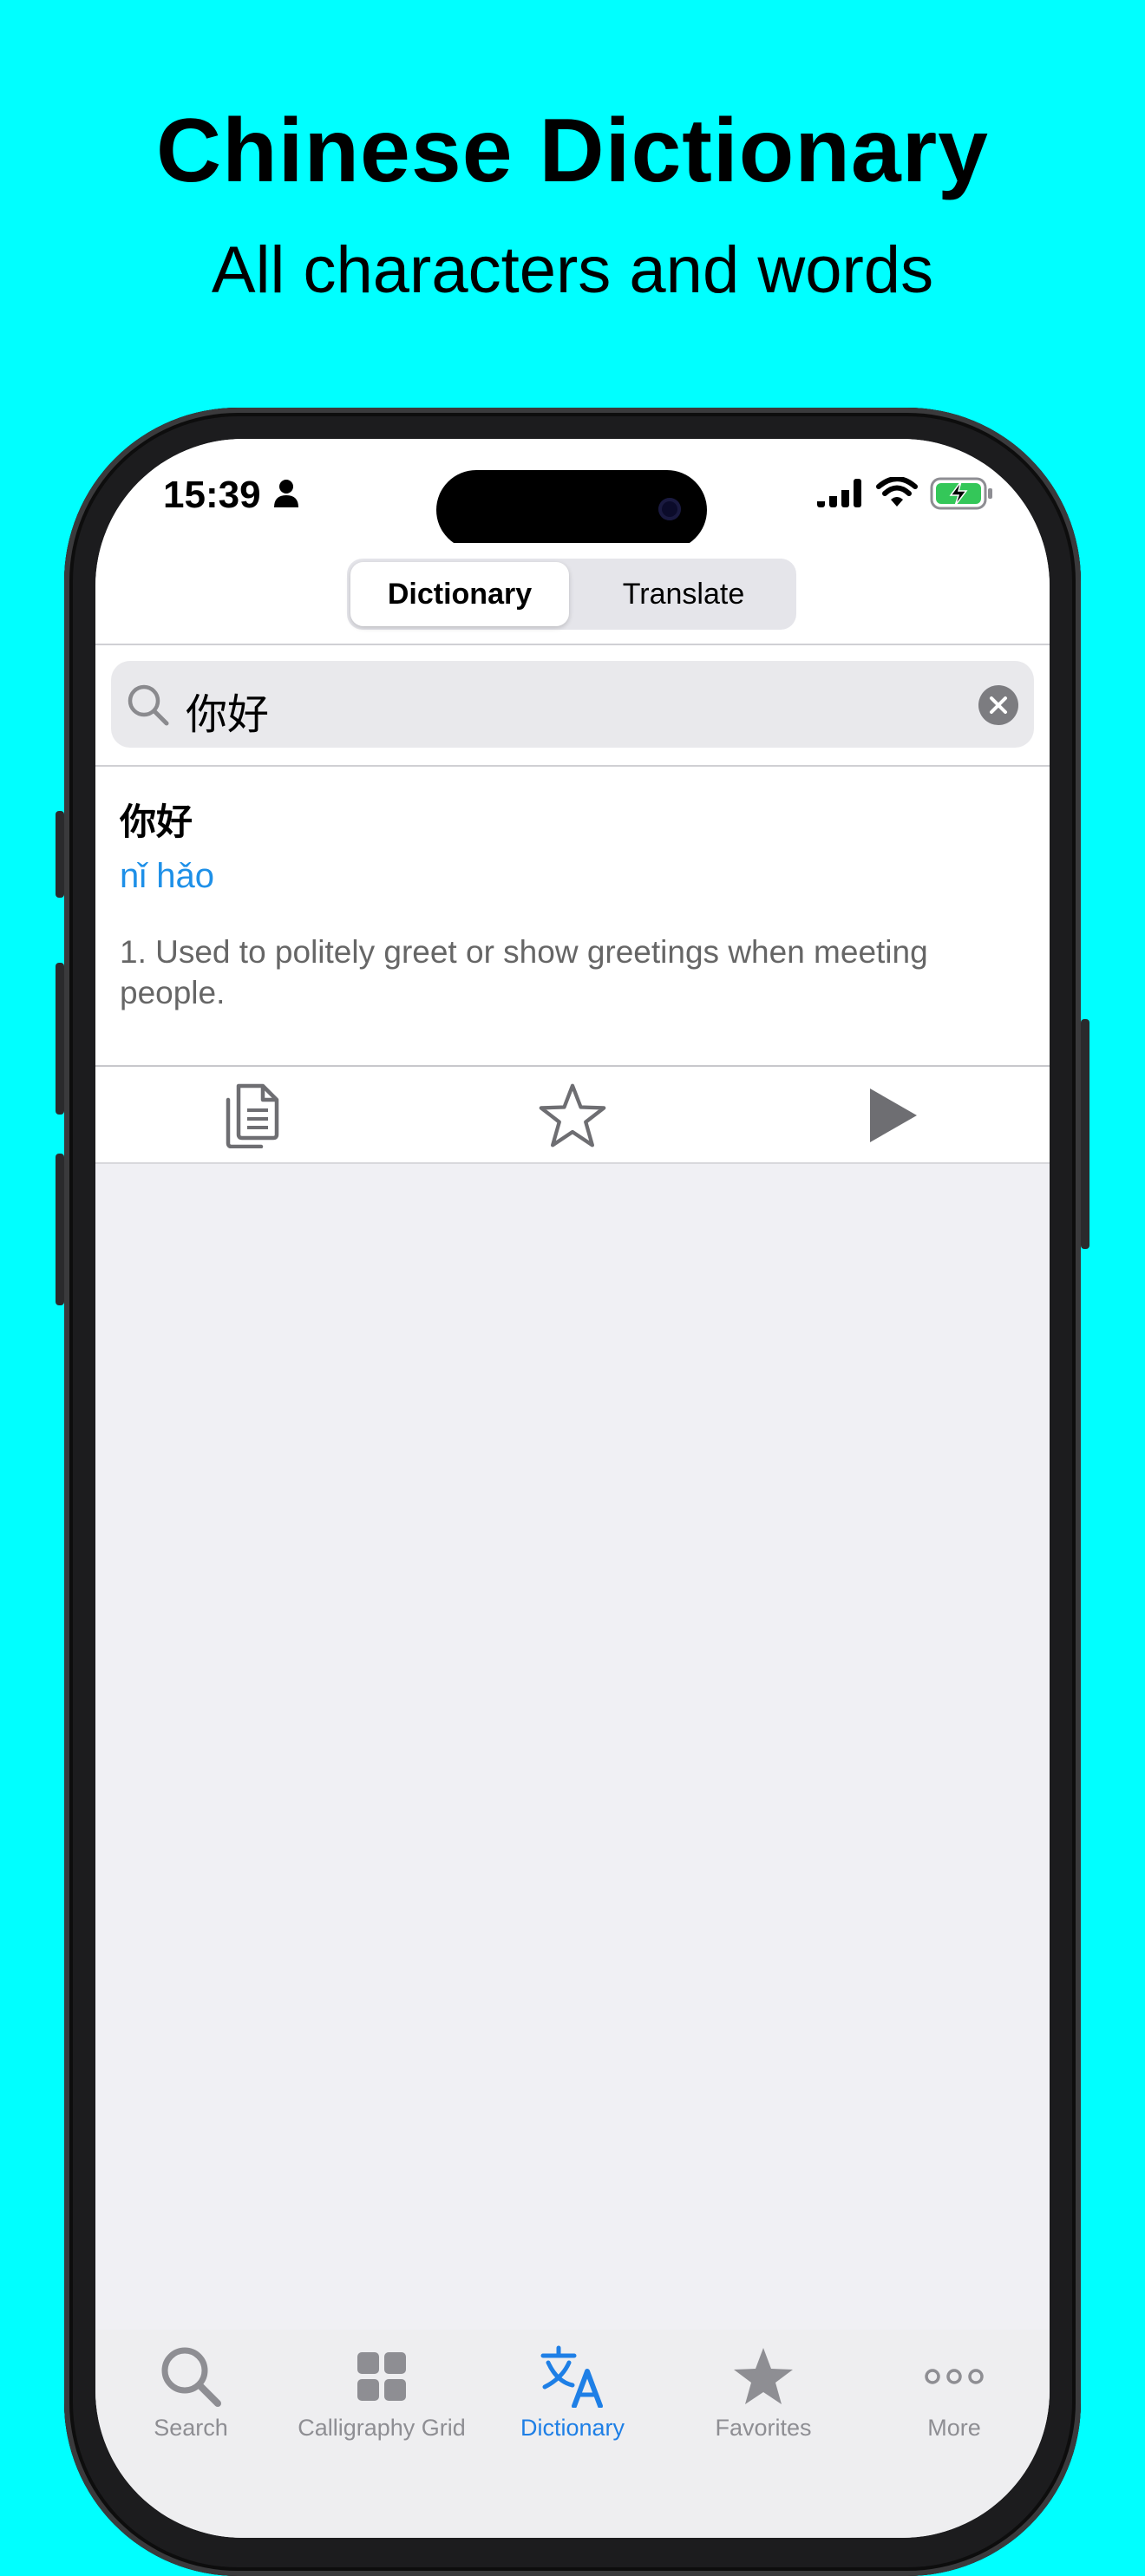 The height and width of the screenshot is (2576, 1145). I want to click on tab-more: More, so click(954, 2392).